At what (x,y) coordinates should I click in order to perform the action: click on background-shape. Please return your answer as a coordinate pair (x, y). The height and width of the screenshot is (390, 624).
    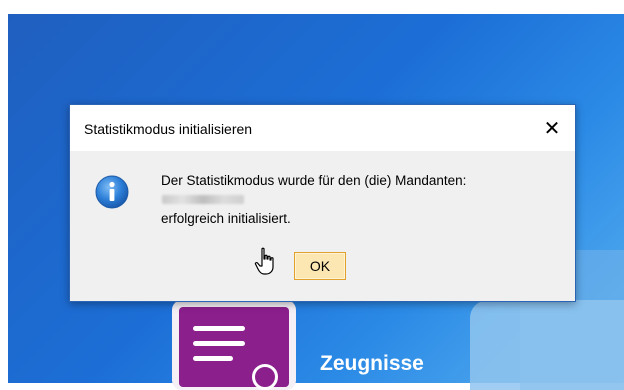
    Looking at the image, I should click on (547, 345).